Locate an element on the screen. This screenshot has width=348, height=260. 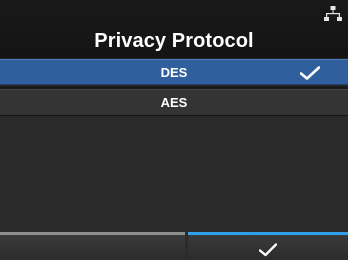
option-label: AES is located at coordinates (174, 102).